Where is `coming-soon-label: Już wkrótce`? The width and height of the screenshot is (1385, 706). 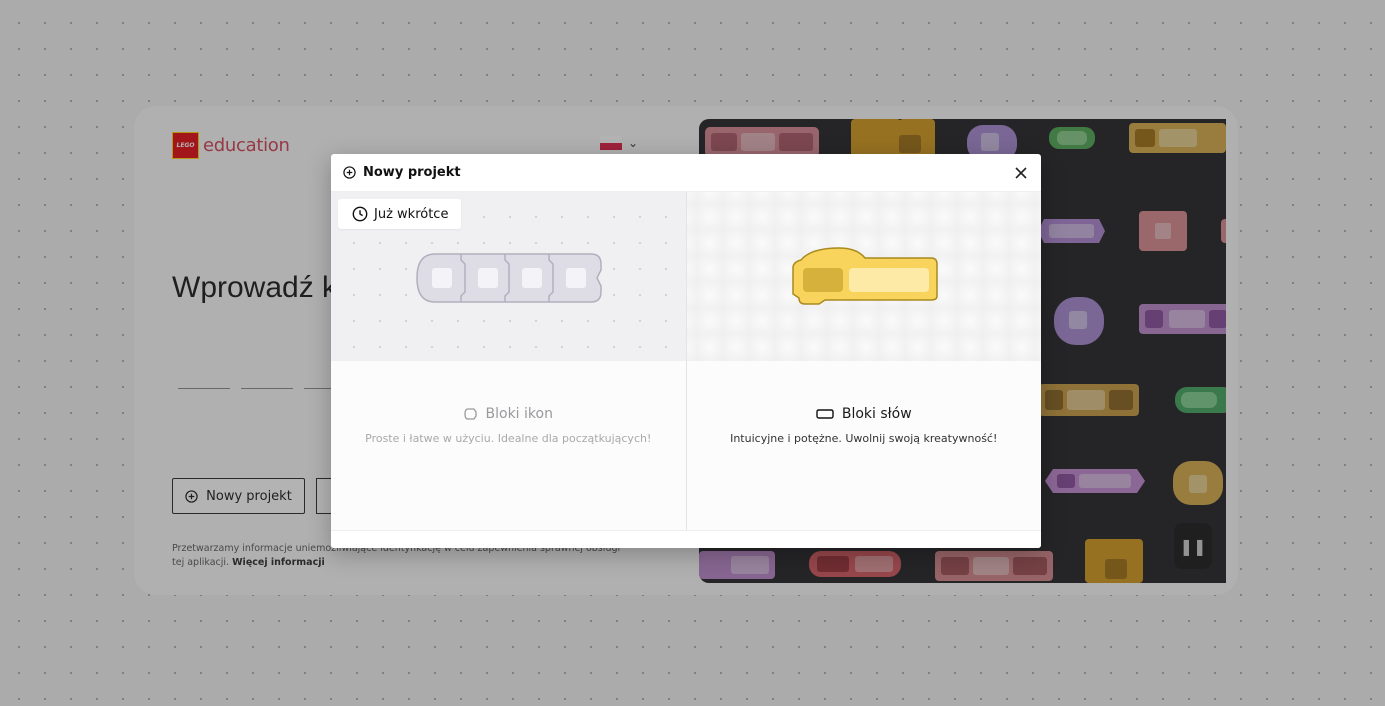 coming-soon-label: Już wkrótce is located at coordinates (411, 214).